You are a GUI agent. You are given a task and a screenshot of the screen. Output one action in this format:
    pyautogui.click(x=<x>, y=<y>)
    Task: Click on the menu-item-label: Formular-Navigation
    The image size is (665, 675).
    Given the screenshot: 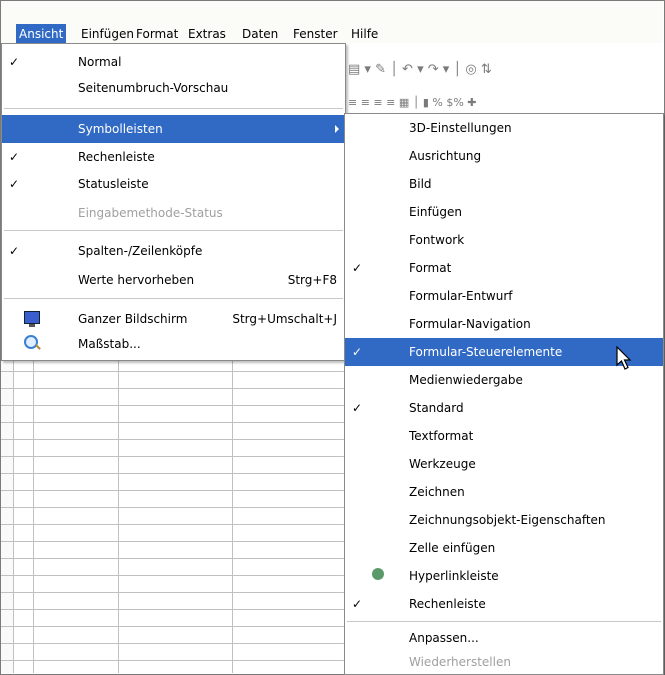 What is the action you would take?
    pyautogui.click(x=470, y=324)
    